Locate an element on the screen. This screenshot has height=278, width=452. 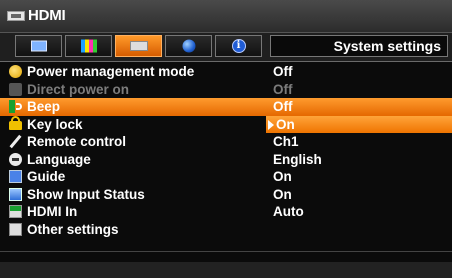
item-label: Beep is located at coordinates (44, 106).